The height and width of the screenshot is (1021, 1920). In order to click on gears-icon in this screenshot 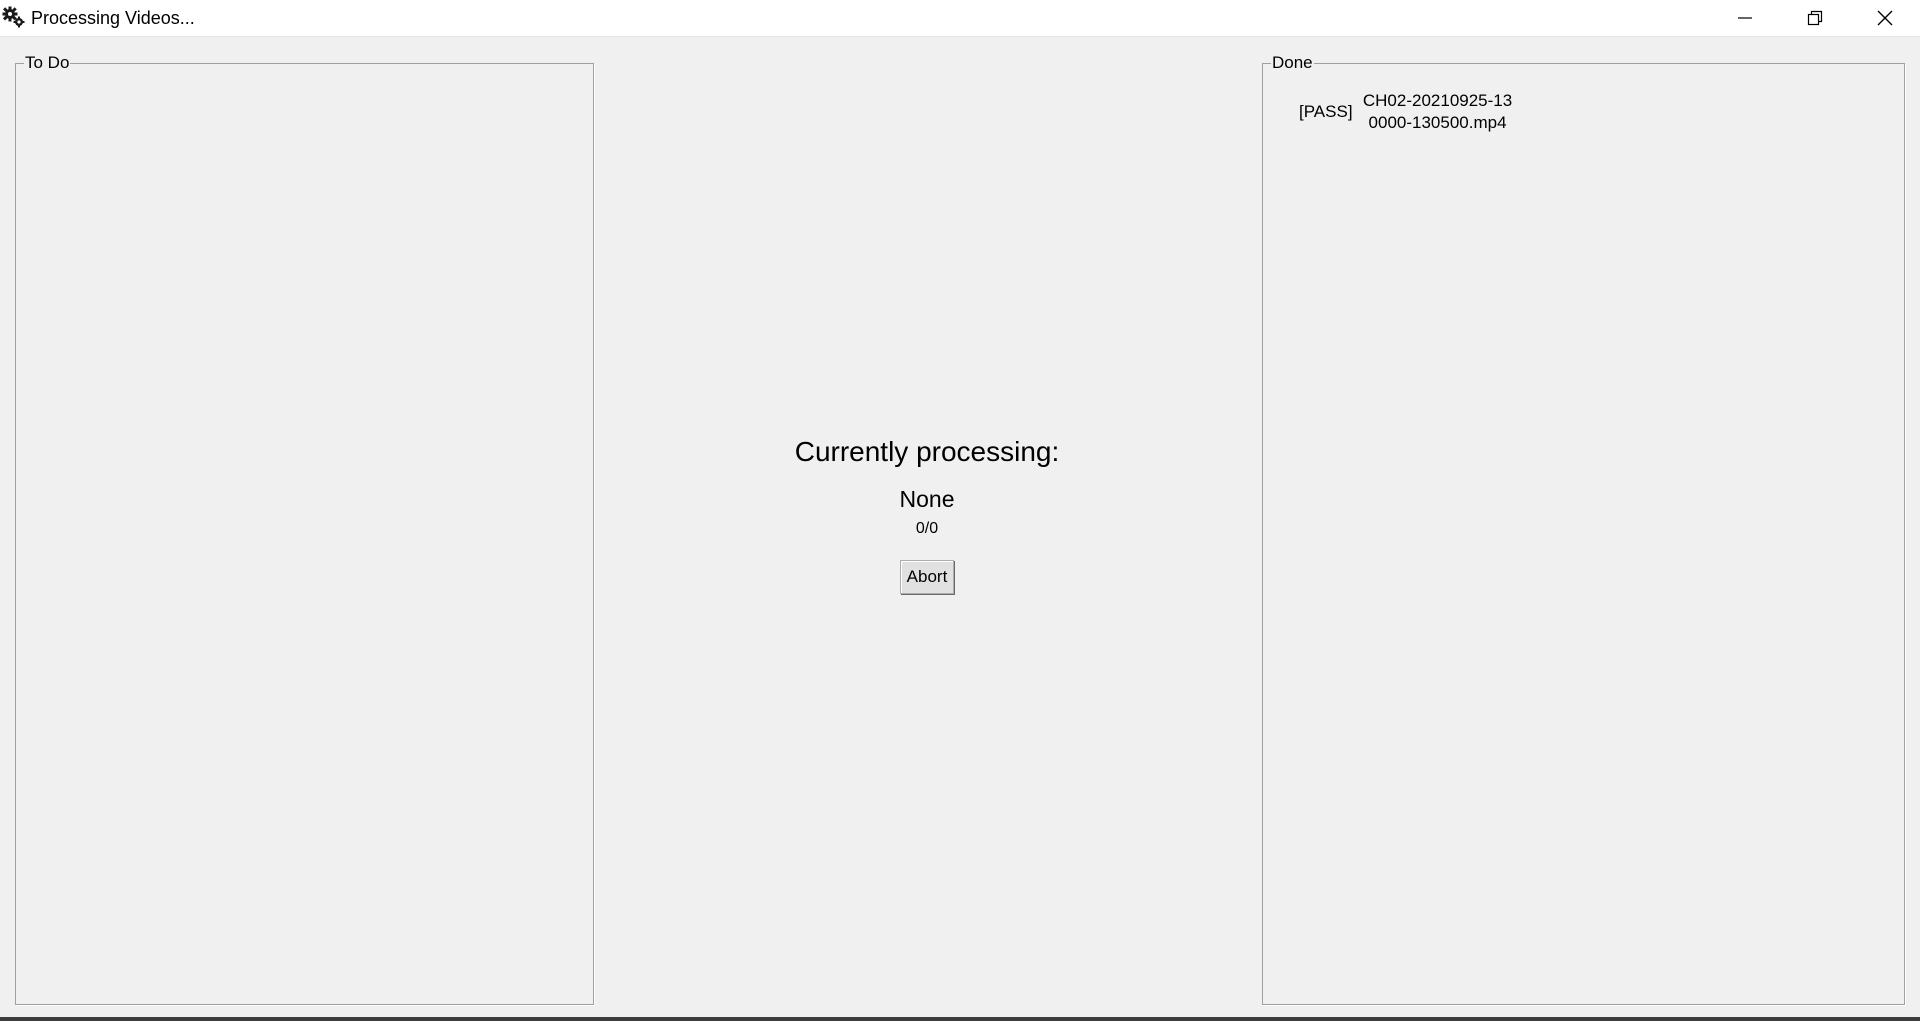, I will do `click(14, 17)`.